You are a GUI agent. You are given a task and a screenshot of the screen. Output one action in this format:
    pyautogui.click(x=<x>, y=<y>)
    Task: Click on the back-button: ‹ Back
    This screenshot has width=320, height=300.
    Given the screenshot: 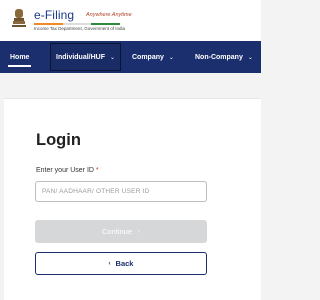 What is the action you would take?
    pyautogui.click(x=121, y=263)
    